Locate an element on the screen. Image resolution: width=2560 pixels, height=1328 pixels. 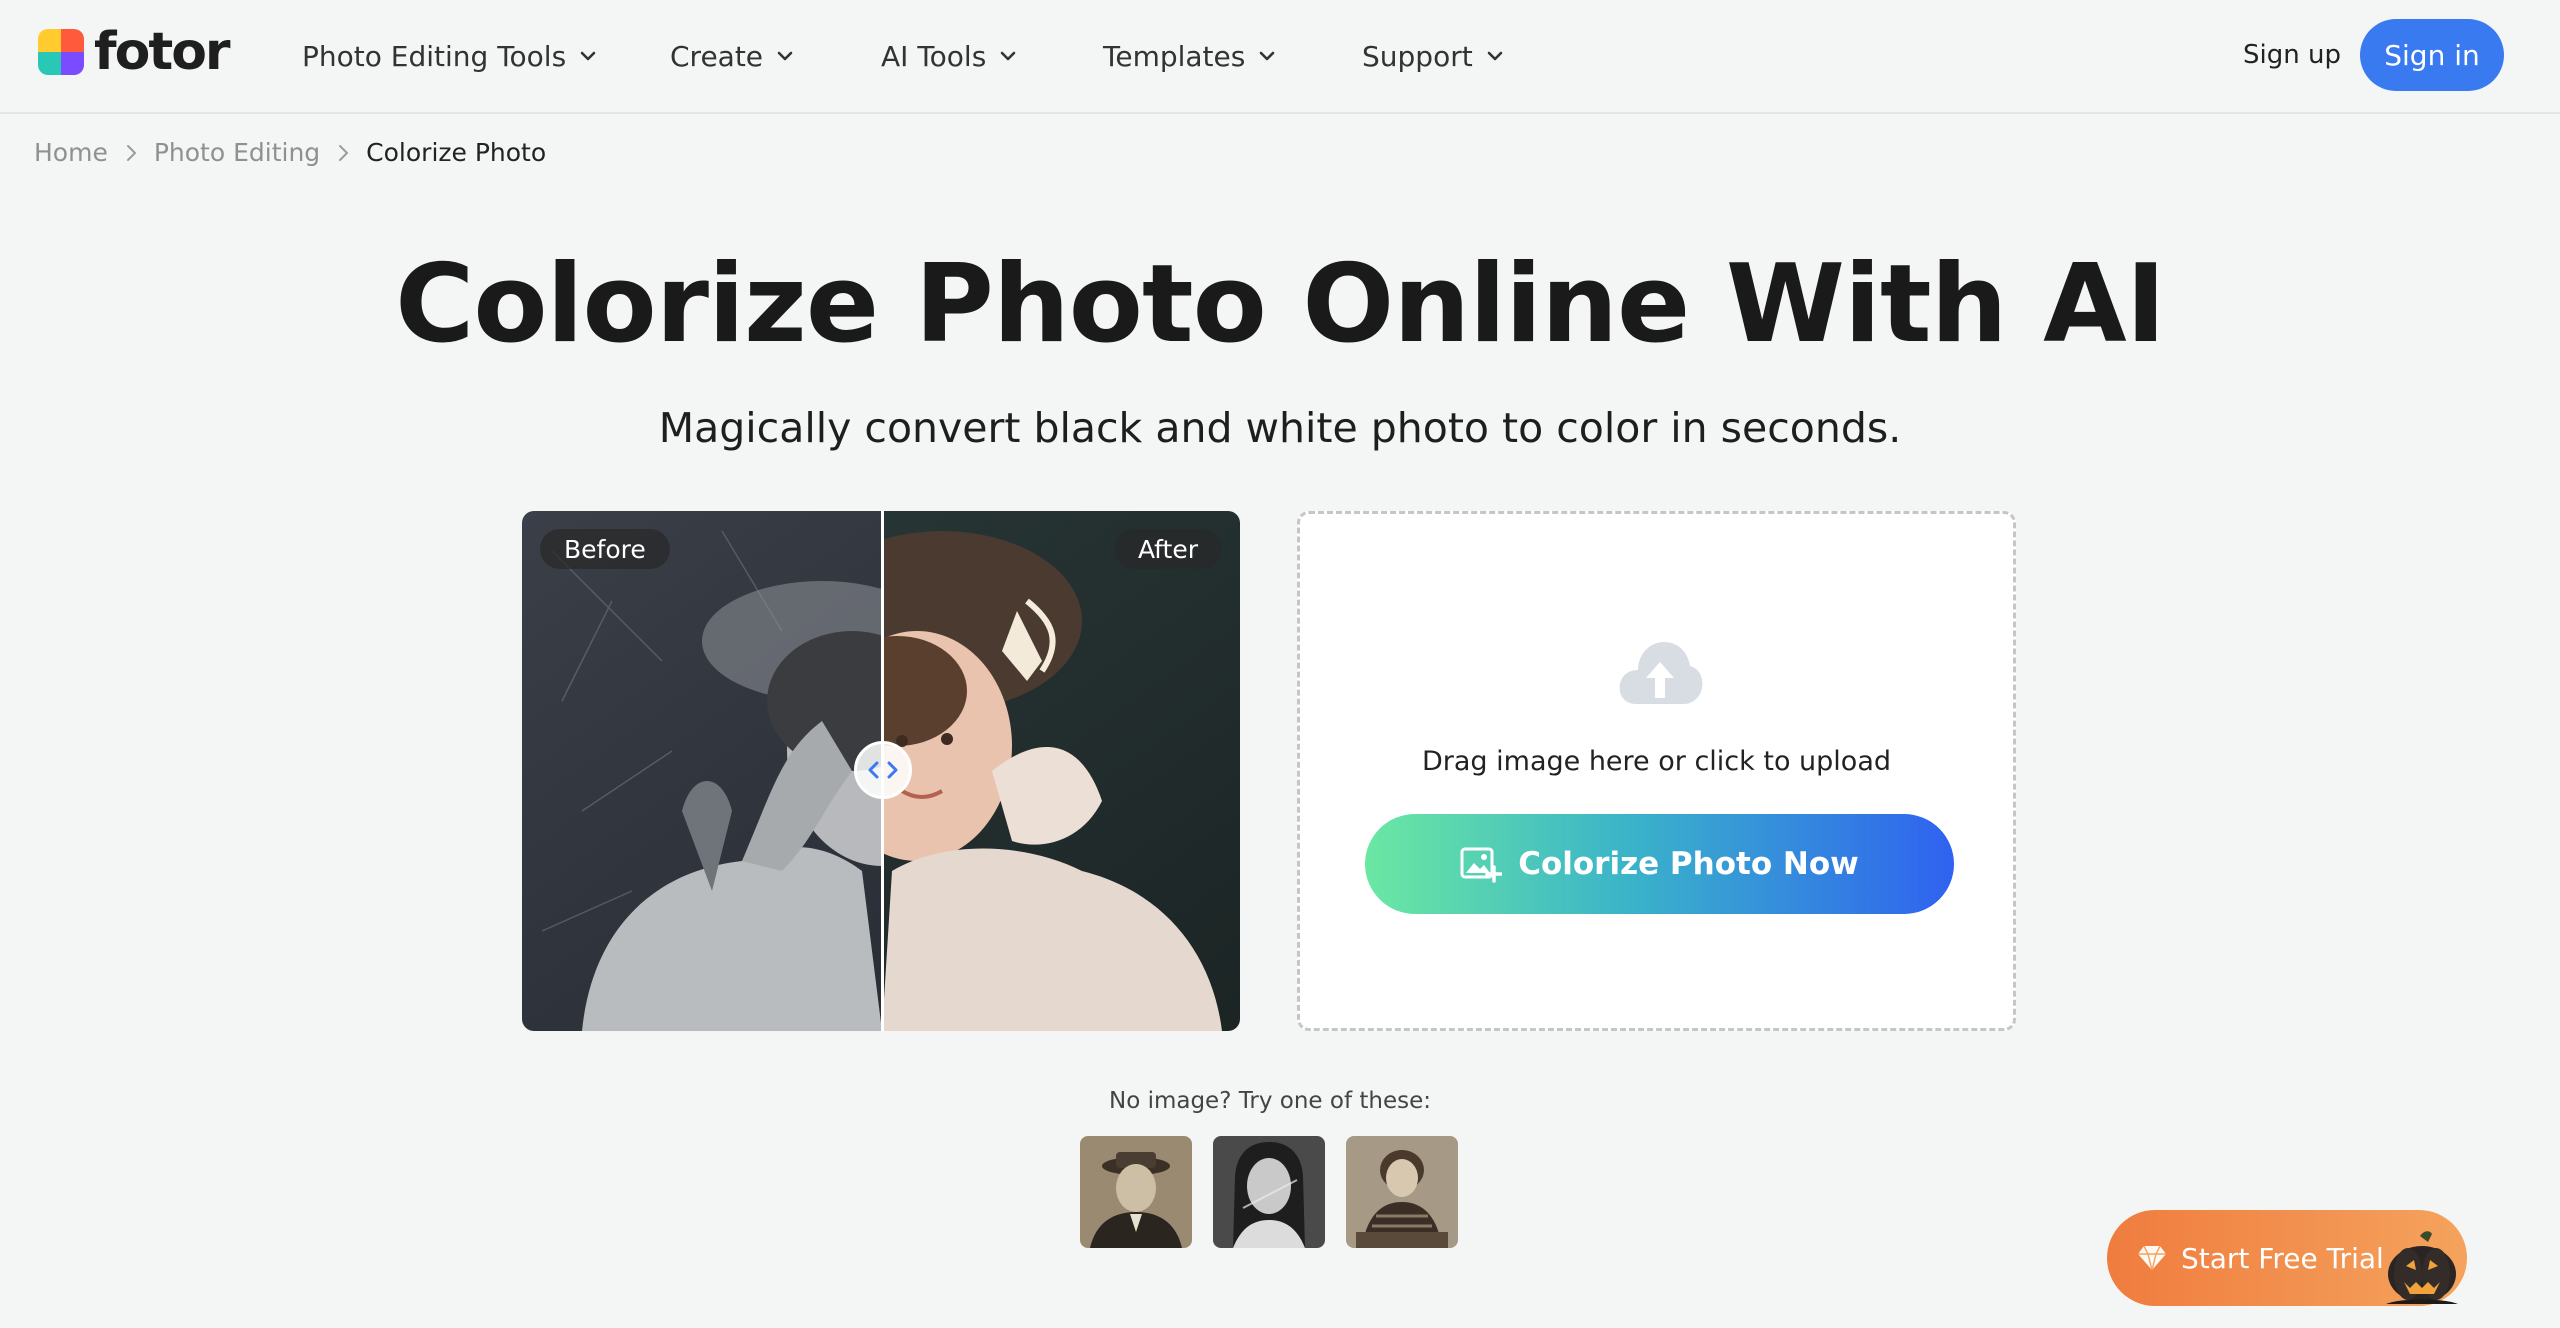
logo-icon is located at coordinates (61, 52).